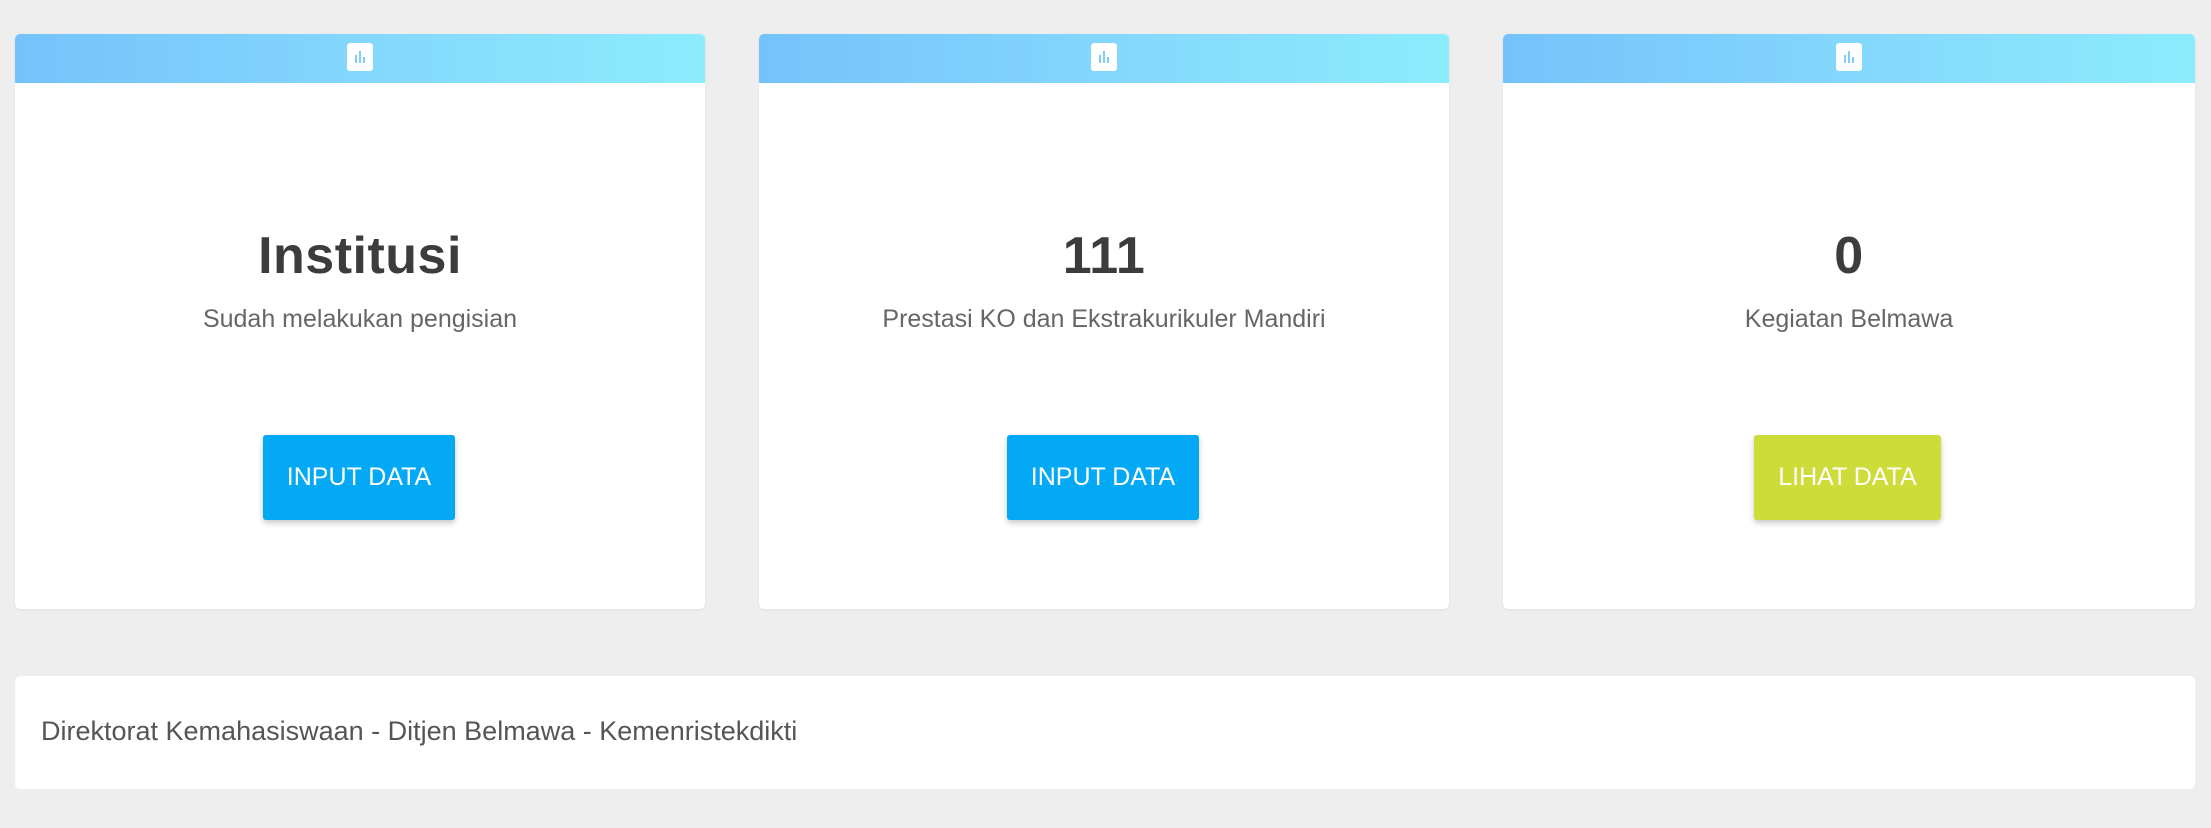 The height and width of the screenshot is (828, 2211). I want to click on lihat-data-button: LIHAT DATA, so click(1847, 477).